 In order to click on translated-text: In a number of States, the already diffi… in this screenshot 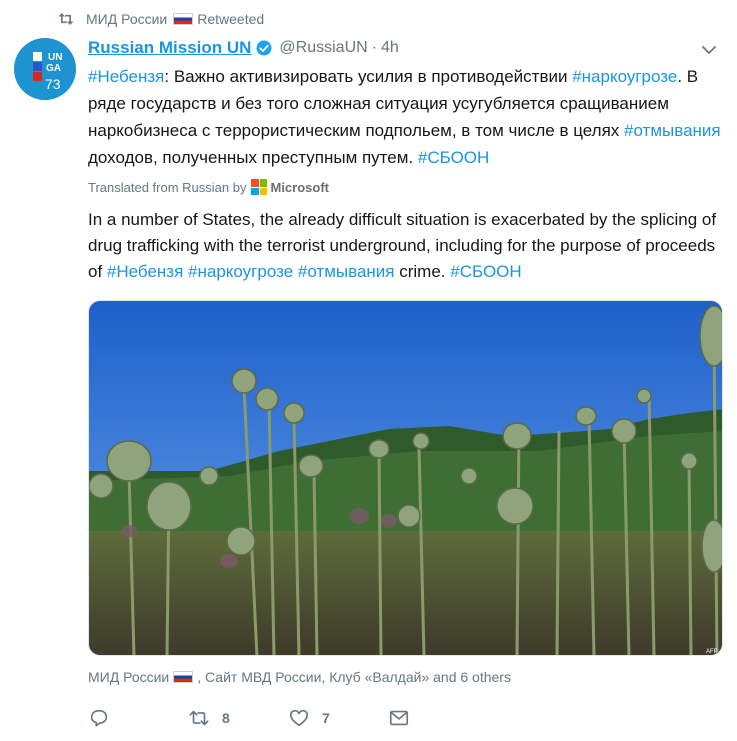, I will do `click(406, 246)`.